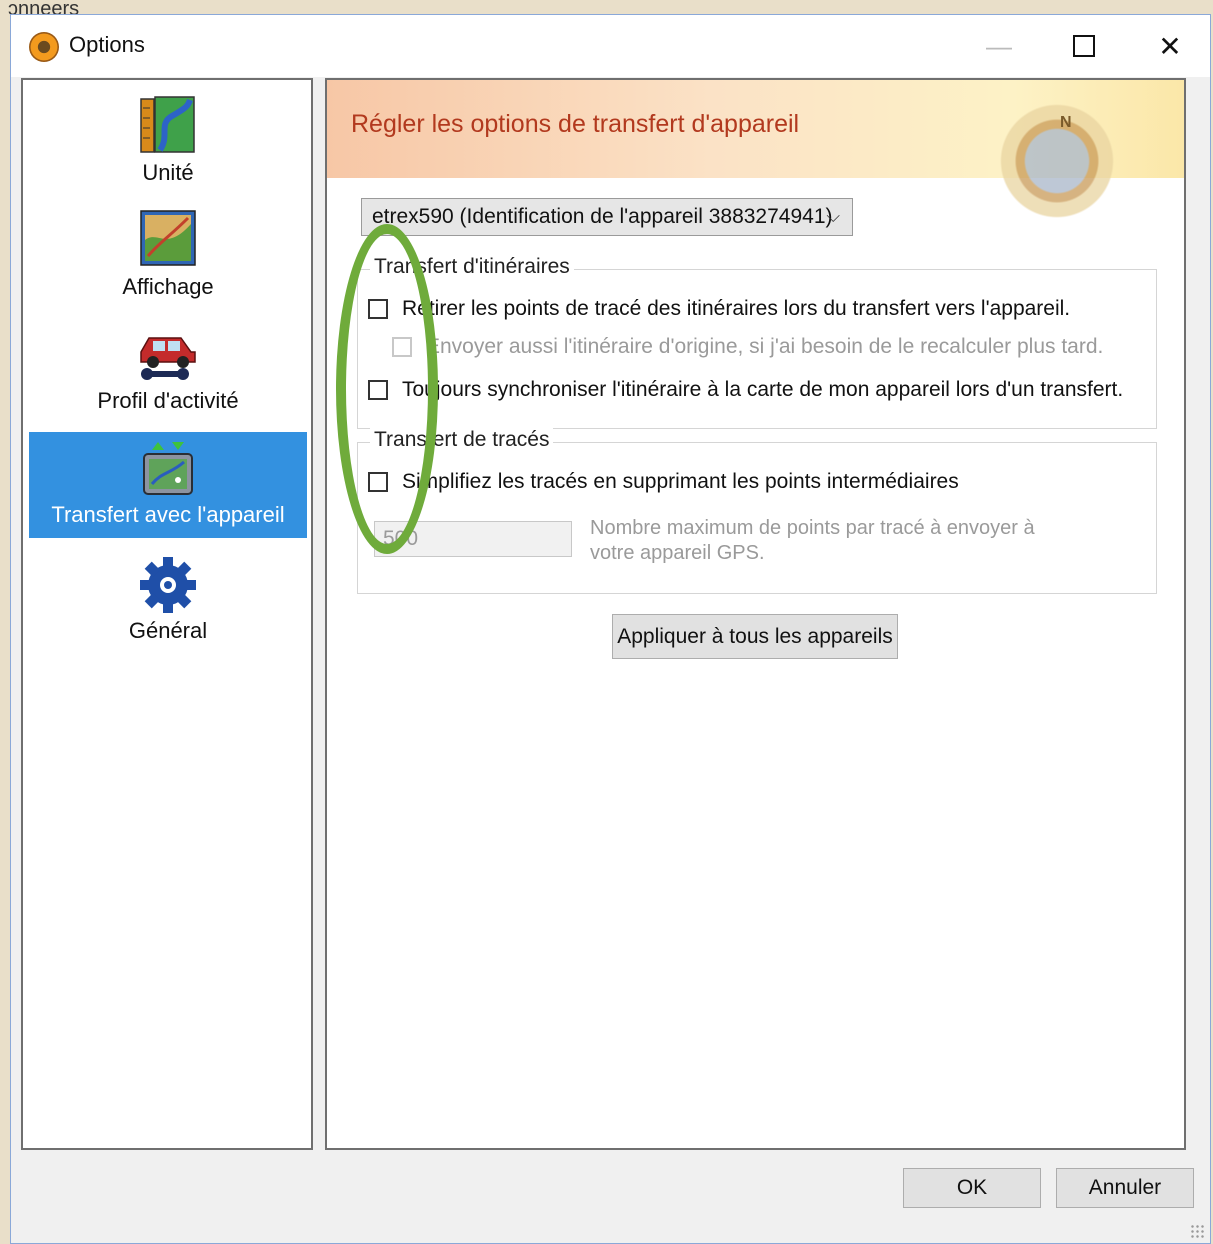 This screenshot has width=1213, height=1244. Describe the element at coordinates (610, 46) in the screenshot. I see `title-bar: Options — ✕` at that location.